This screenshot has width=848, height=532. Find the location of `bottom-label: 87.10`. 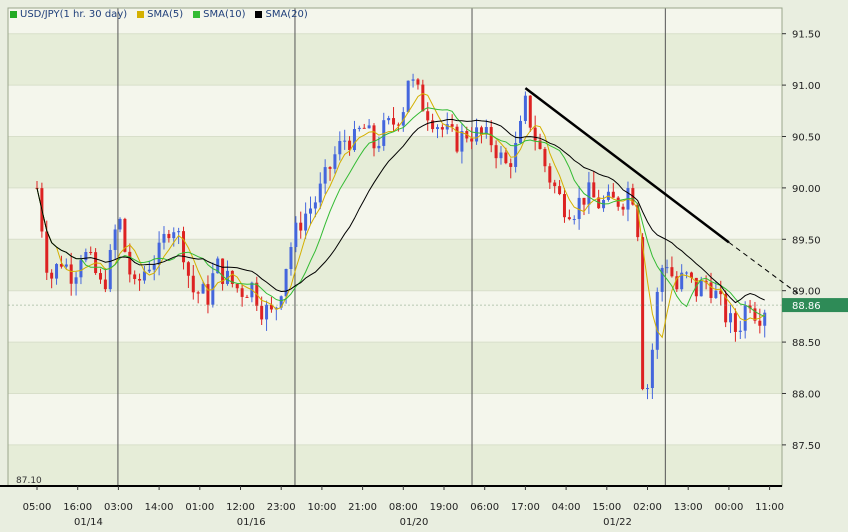

bottom-label: 87.10 is located at coordinates (29, 481).